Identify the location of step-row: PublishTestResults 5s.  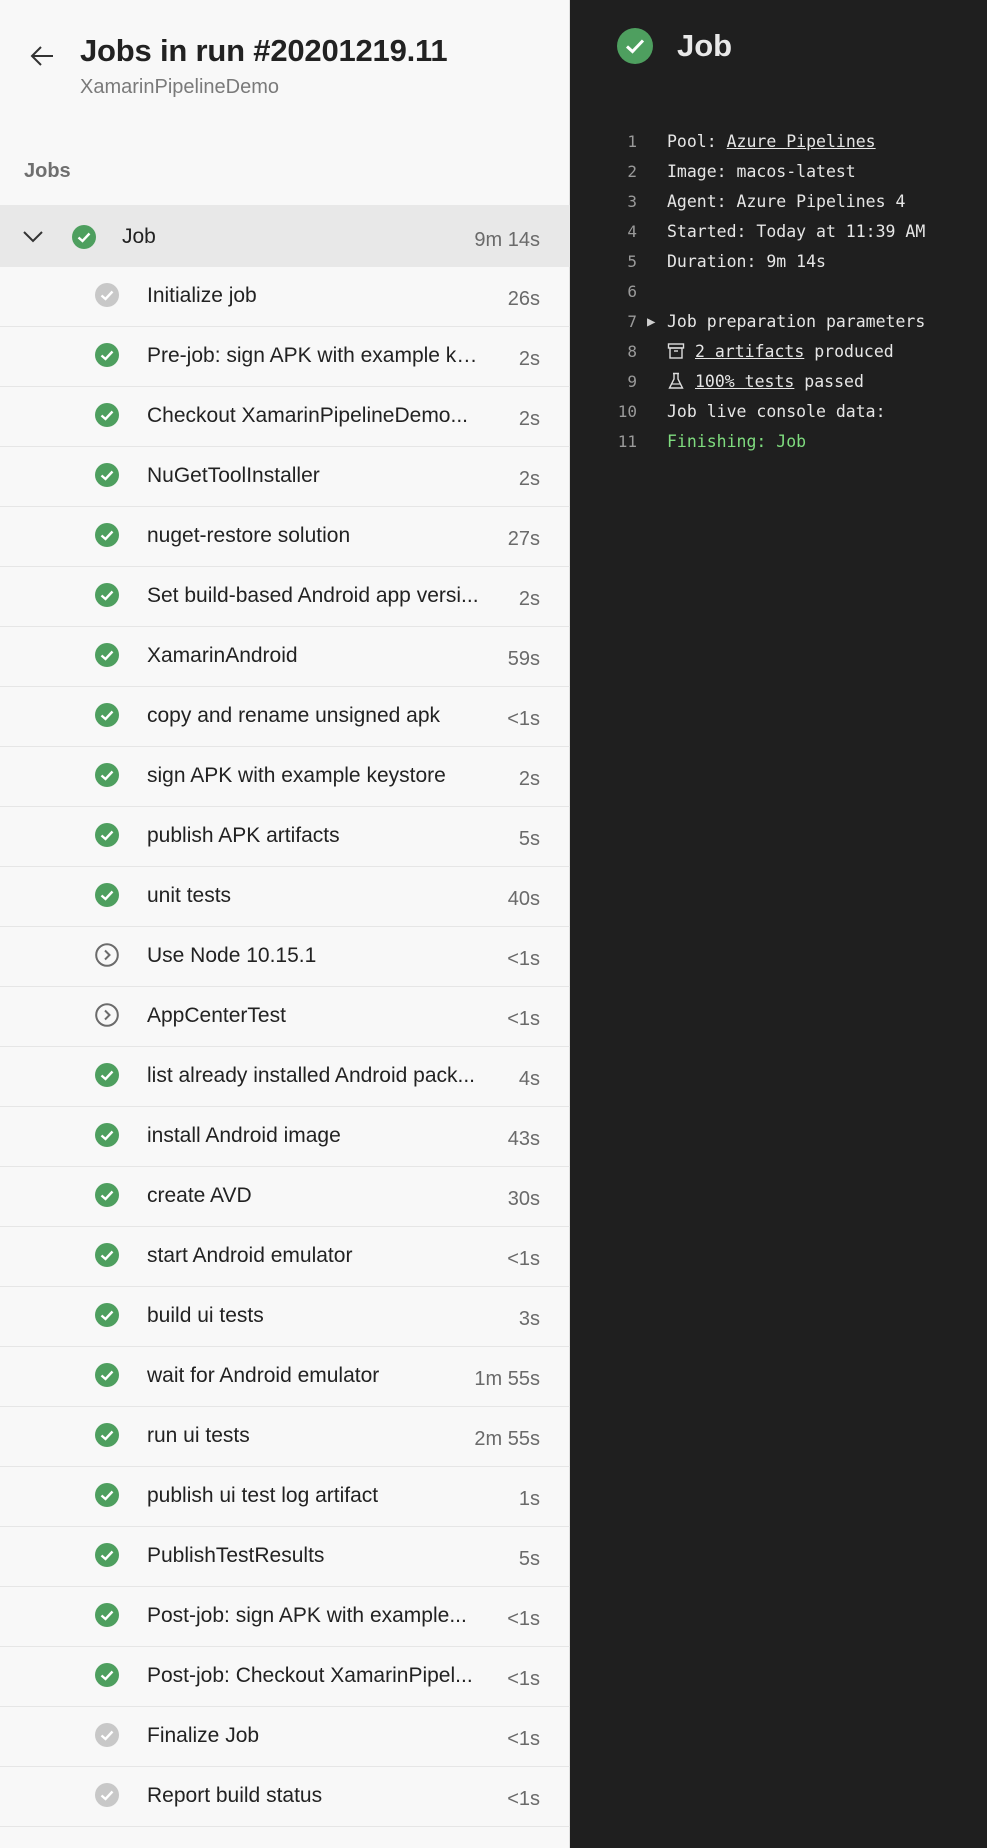
(285, 1557).